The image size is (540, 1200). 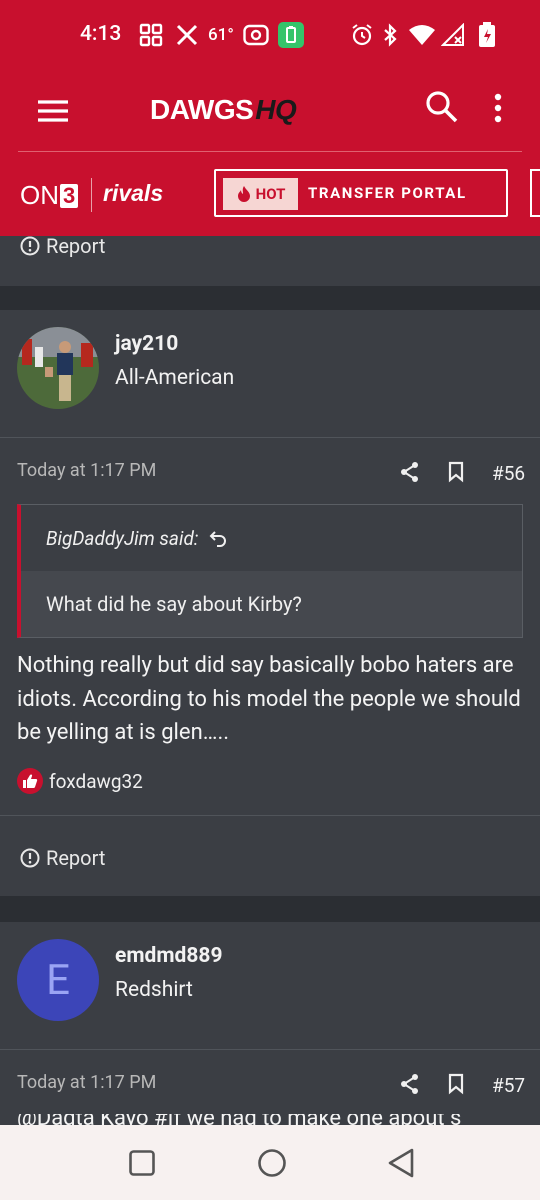 I want to click on user-title: All-American, so click(x=175, y=378).